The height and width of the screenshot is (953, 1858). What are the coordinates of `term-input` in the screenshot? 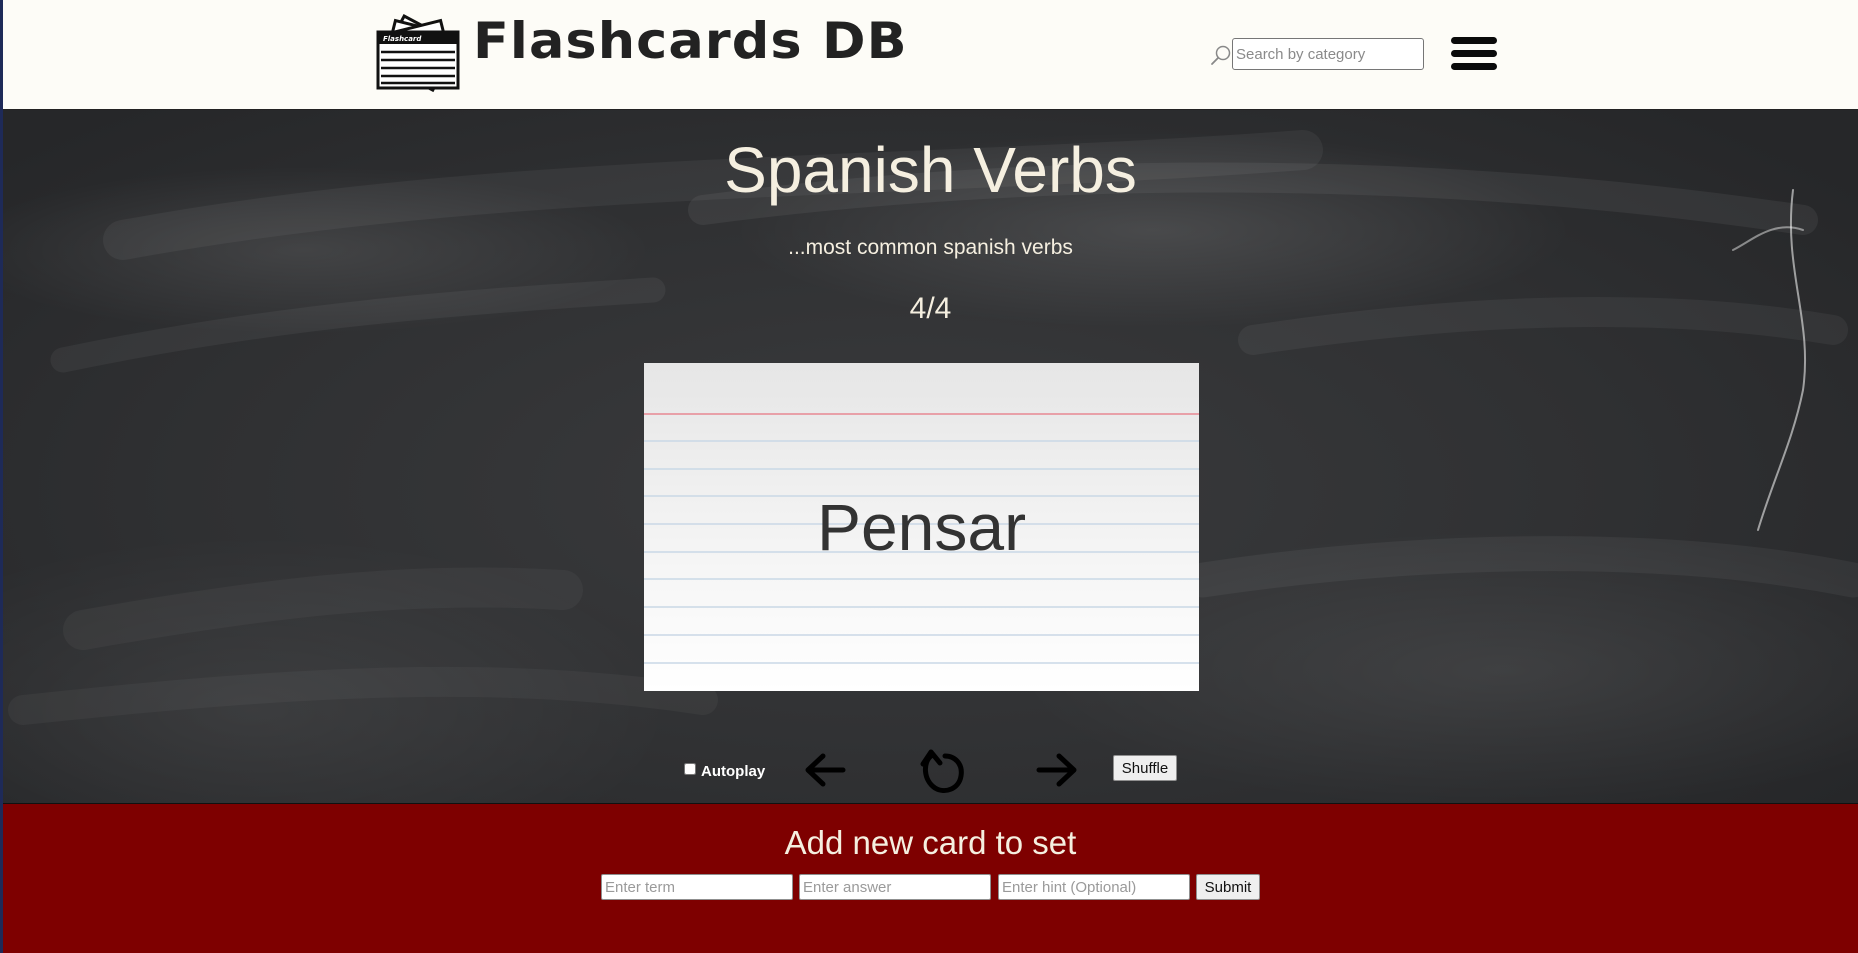 It's located at (697, 887).